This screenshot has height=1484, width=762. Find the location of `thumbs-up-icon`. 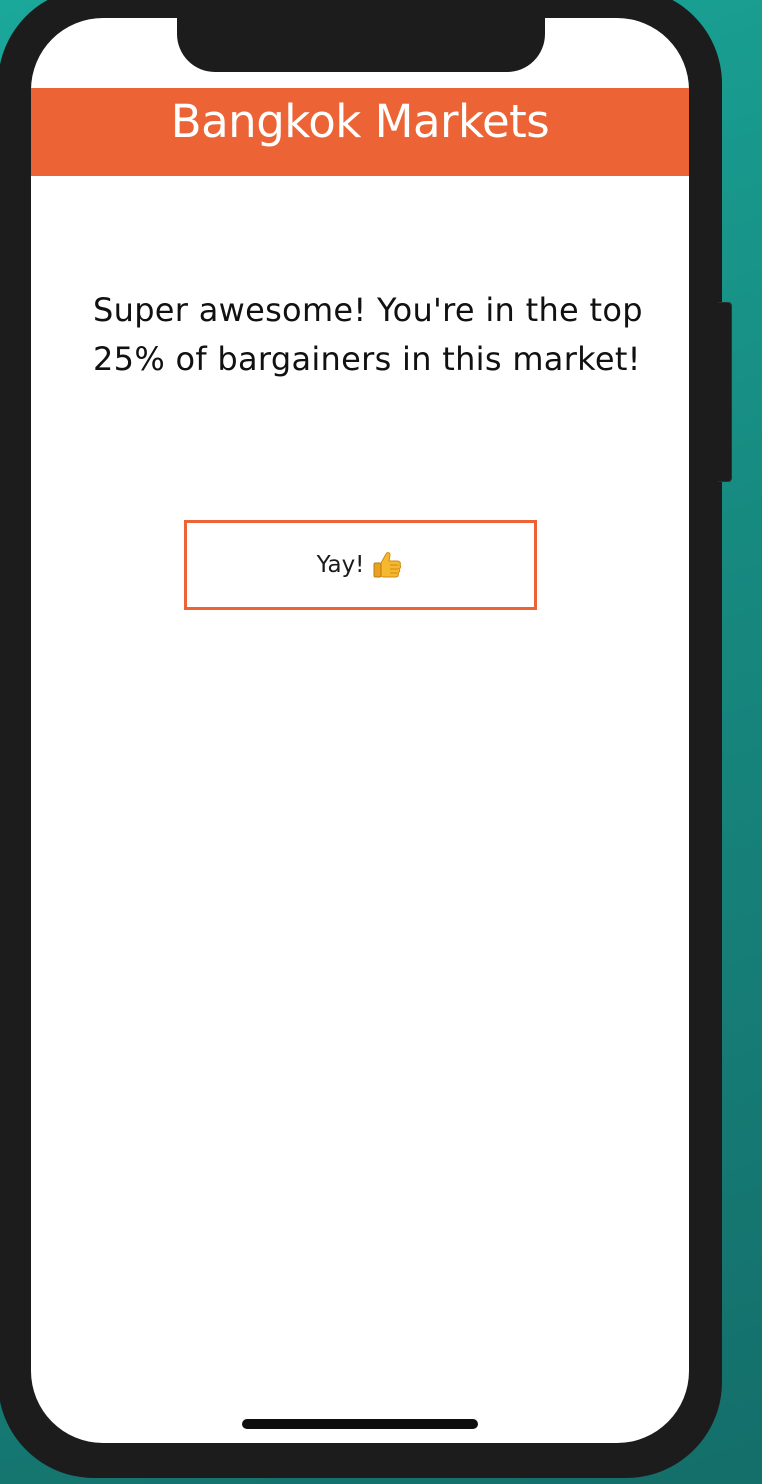

thumbs-up-icon is located at coordinates (387, 565).